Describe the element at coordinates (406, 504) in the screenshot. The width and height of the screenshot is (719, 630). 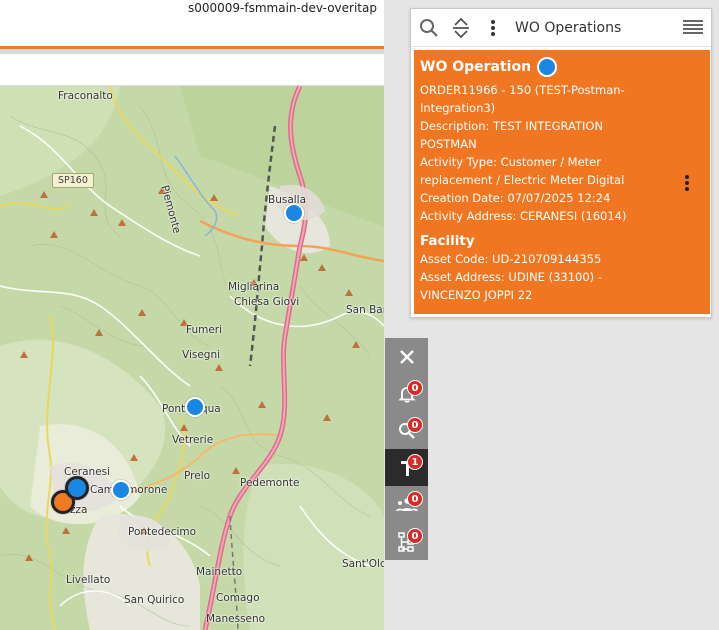
I see `team-button: 0` at that location.